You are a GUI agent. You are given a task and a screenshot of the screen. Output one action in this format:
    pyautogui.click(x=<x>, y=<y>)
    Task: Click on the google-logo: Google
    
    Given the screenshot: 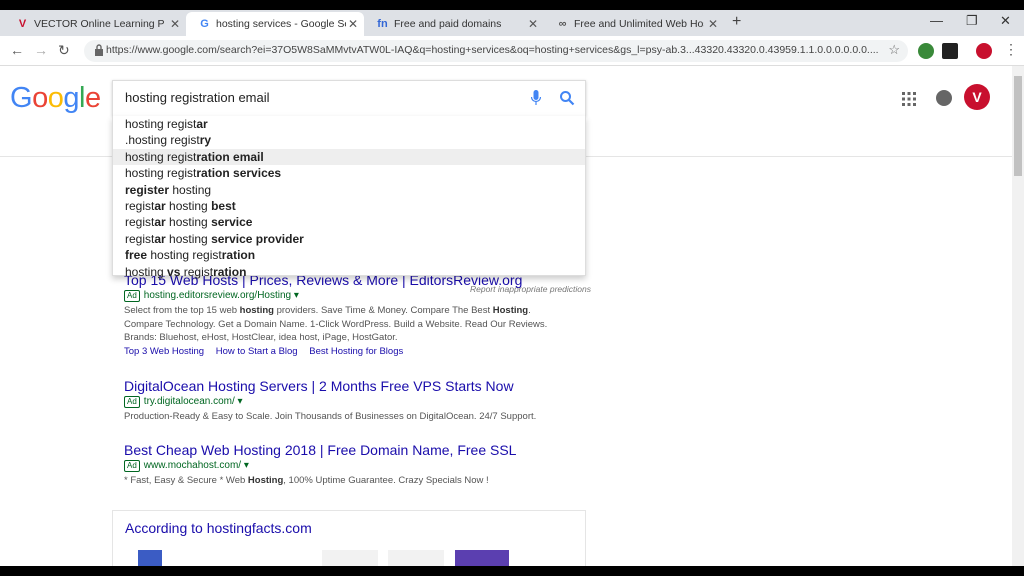 What is the action you would take?
    pyautogui.click(x=55, y=98)
    